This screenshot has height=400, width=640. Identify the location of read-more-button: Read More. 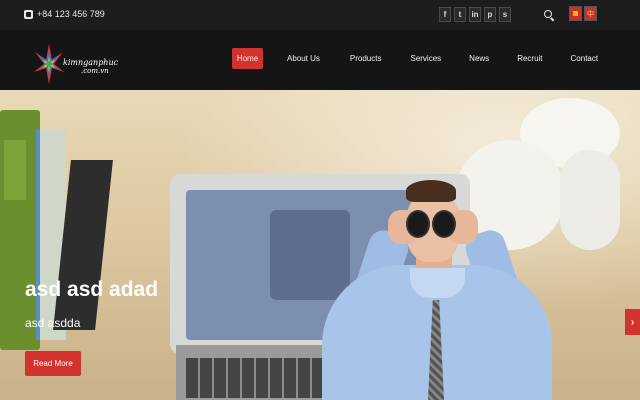
(53, 363).